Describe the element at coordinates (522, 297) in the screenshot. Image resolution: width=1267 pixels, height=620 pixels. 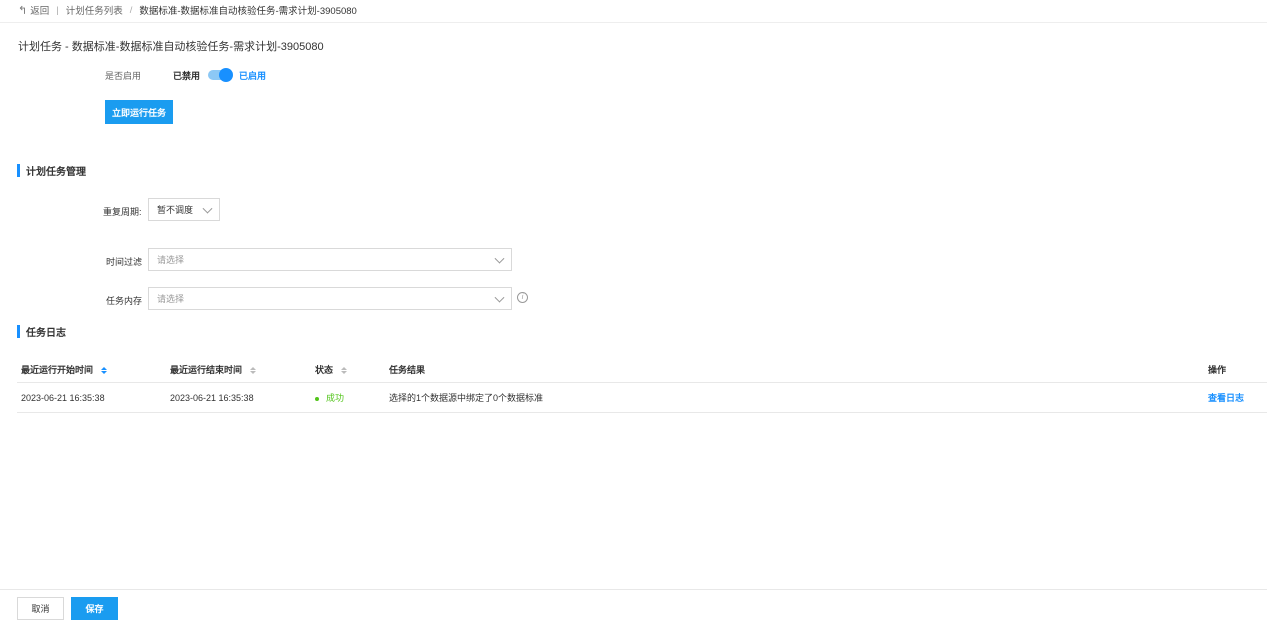
I see `info-icon: i` at that location.